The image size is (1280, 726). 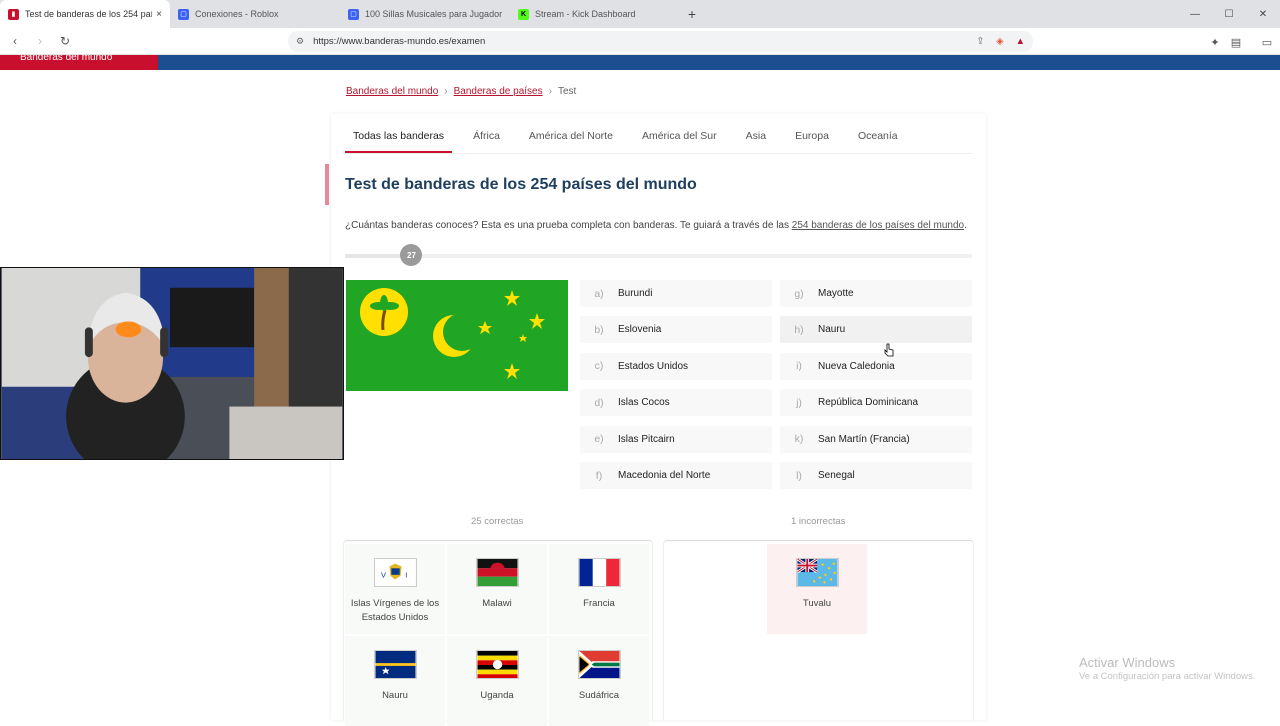 What do you see at coordinates (836, 475) in the screenshot?
I see `option-label: Senegal` at bounding box center [836, 475].